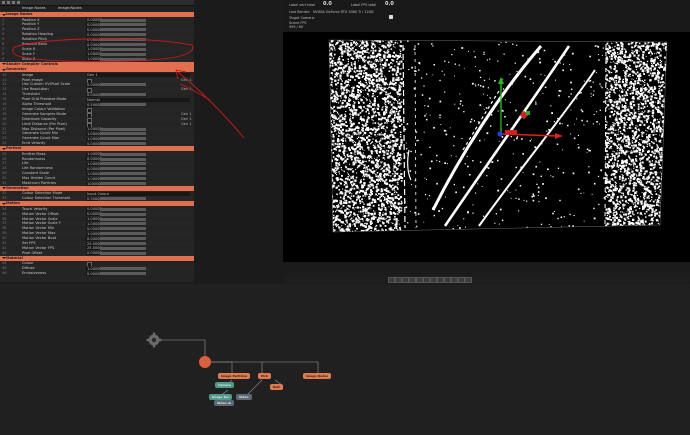 This screenshot has width=690, height=435. What do you see at coordinates (138, 193) in the screenshot?
I see `param-dropdown: Input Colour` at bounding box center [138, 193].